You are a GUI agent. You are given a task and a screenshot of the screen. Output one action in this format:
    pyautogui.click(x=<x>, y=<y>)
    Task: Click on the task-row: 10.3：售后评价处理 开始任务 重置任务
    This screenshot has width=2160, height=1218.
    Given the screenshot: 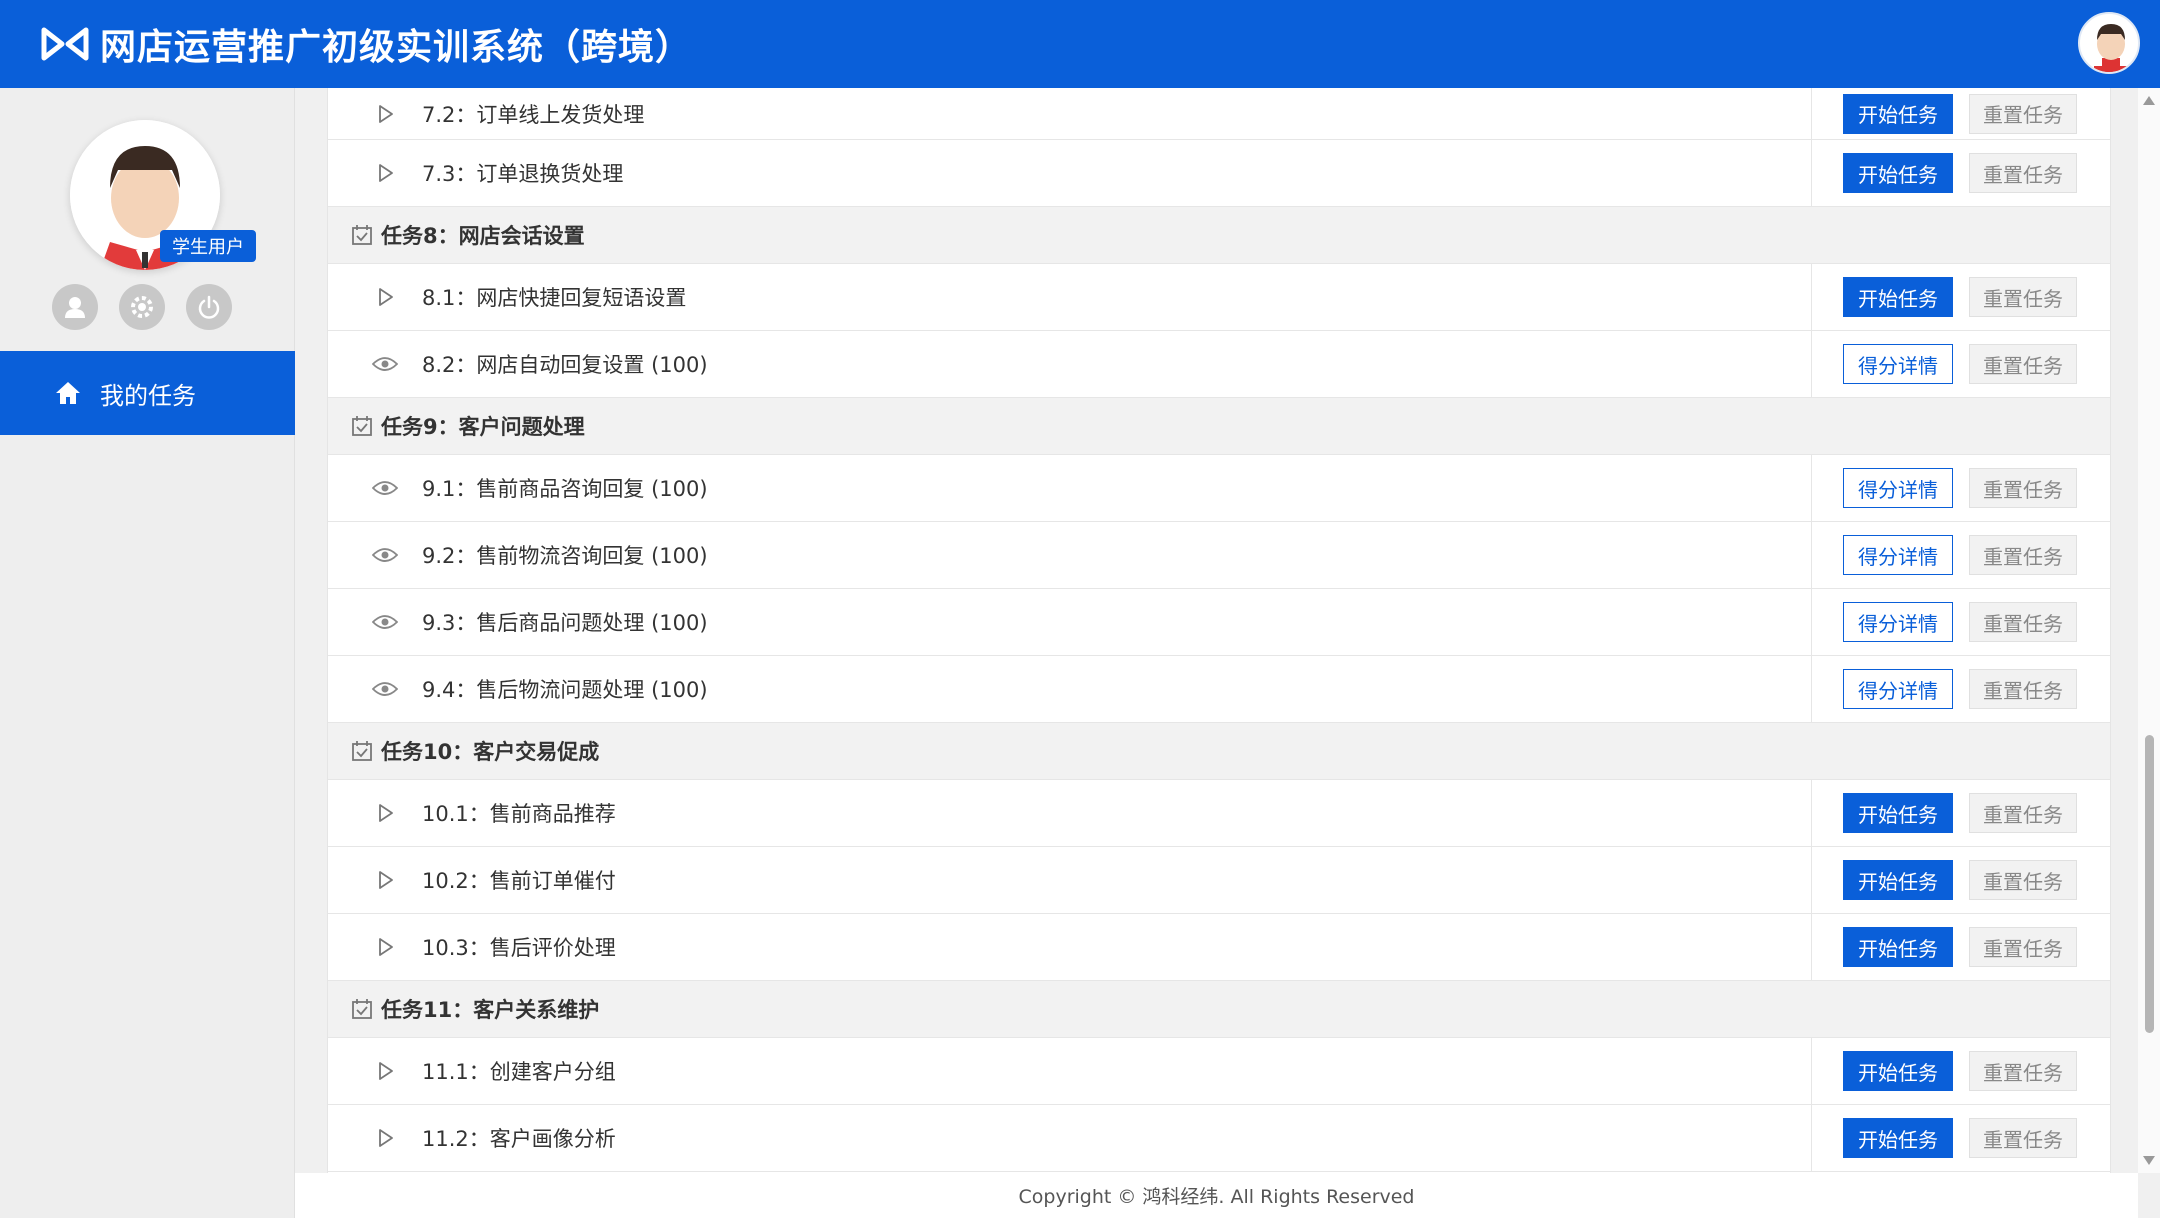 What is the action you would take?
    pyautogui.click(x=1219, y=947)
    